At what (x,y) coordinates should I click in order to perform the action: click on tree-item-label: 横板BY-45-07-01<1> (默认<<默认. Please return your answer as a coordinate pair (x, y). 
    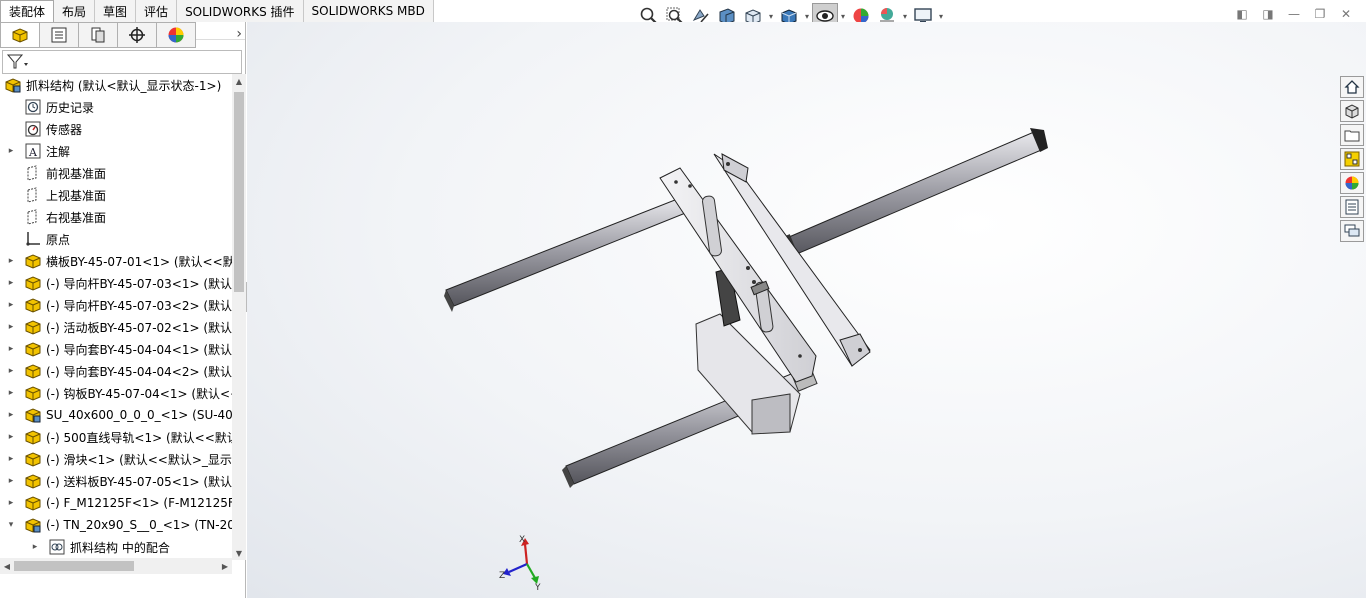
    Looking at the image, I should click on (139, 261).